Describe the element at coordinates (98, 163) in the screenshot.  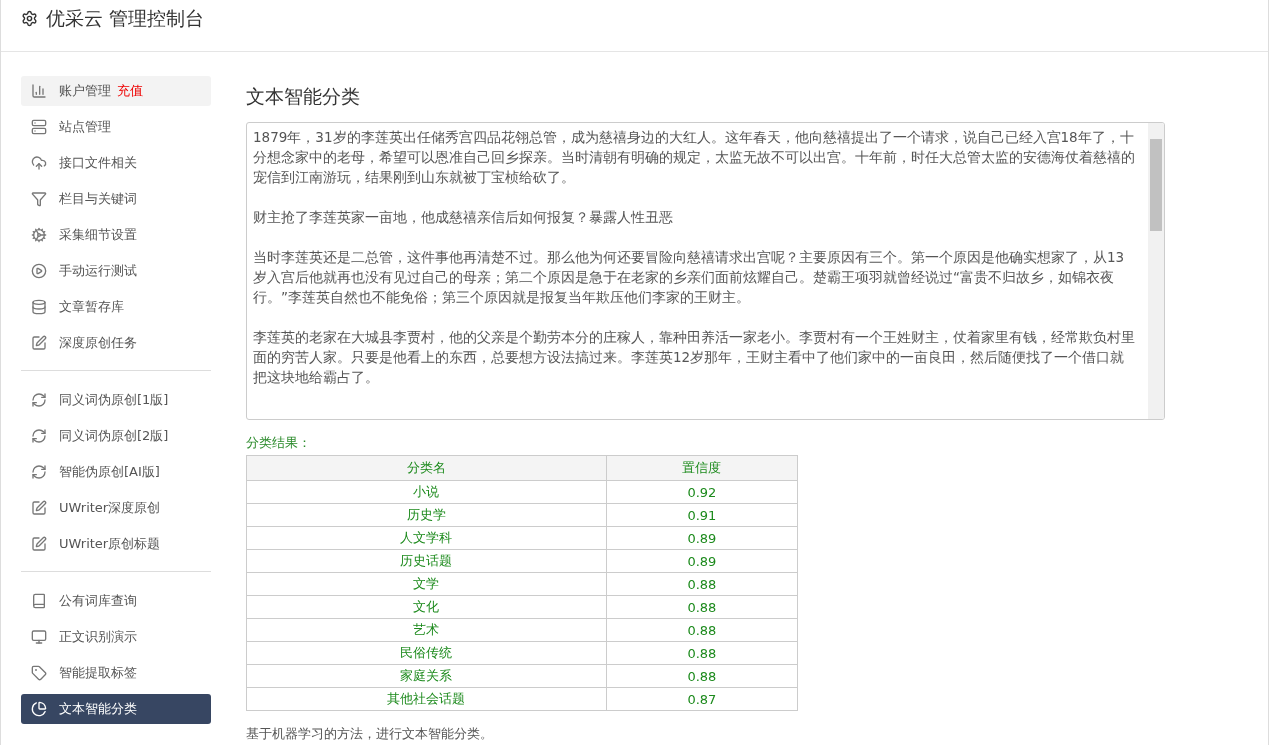
I see `menu-label: 接口文件相关` at that location.